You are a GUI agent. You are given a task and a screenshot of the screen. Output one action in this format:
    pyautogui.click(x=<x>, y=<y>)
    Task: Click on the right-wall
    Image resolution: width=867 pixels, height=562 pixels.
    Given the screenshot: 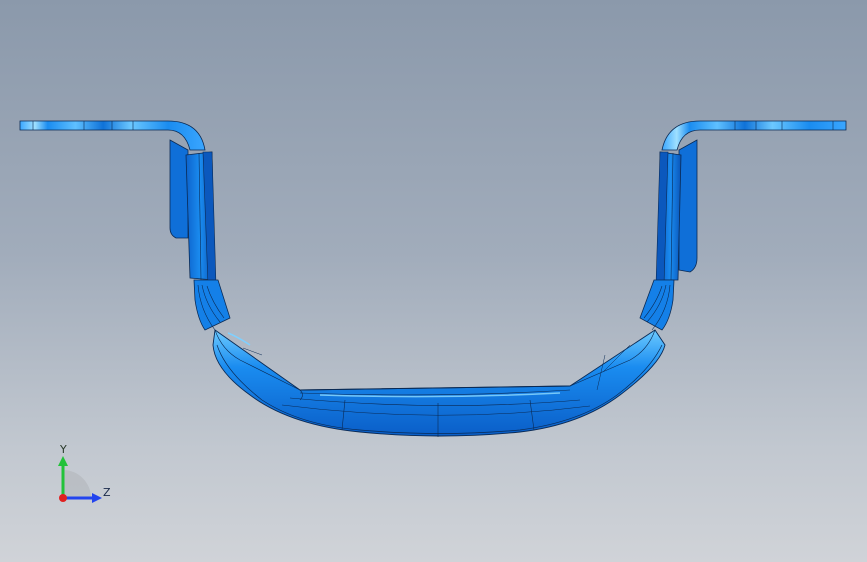 What is the action you would take?
    pyautogui.click(x=668, y=235)
    